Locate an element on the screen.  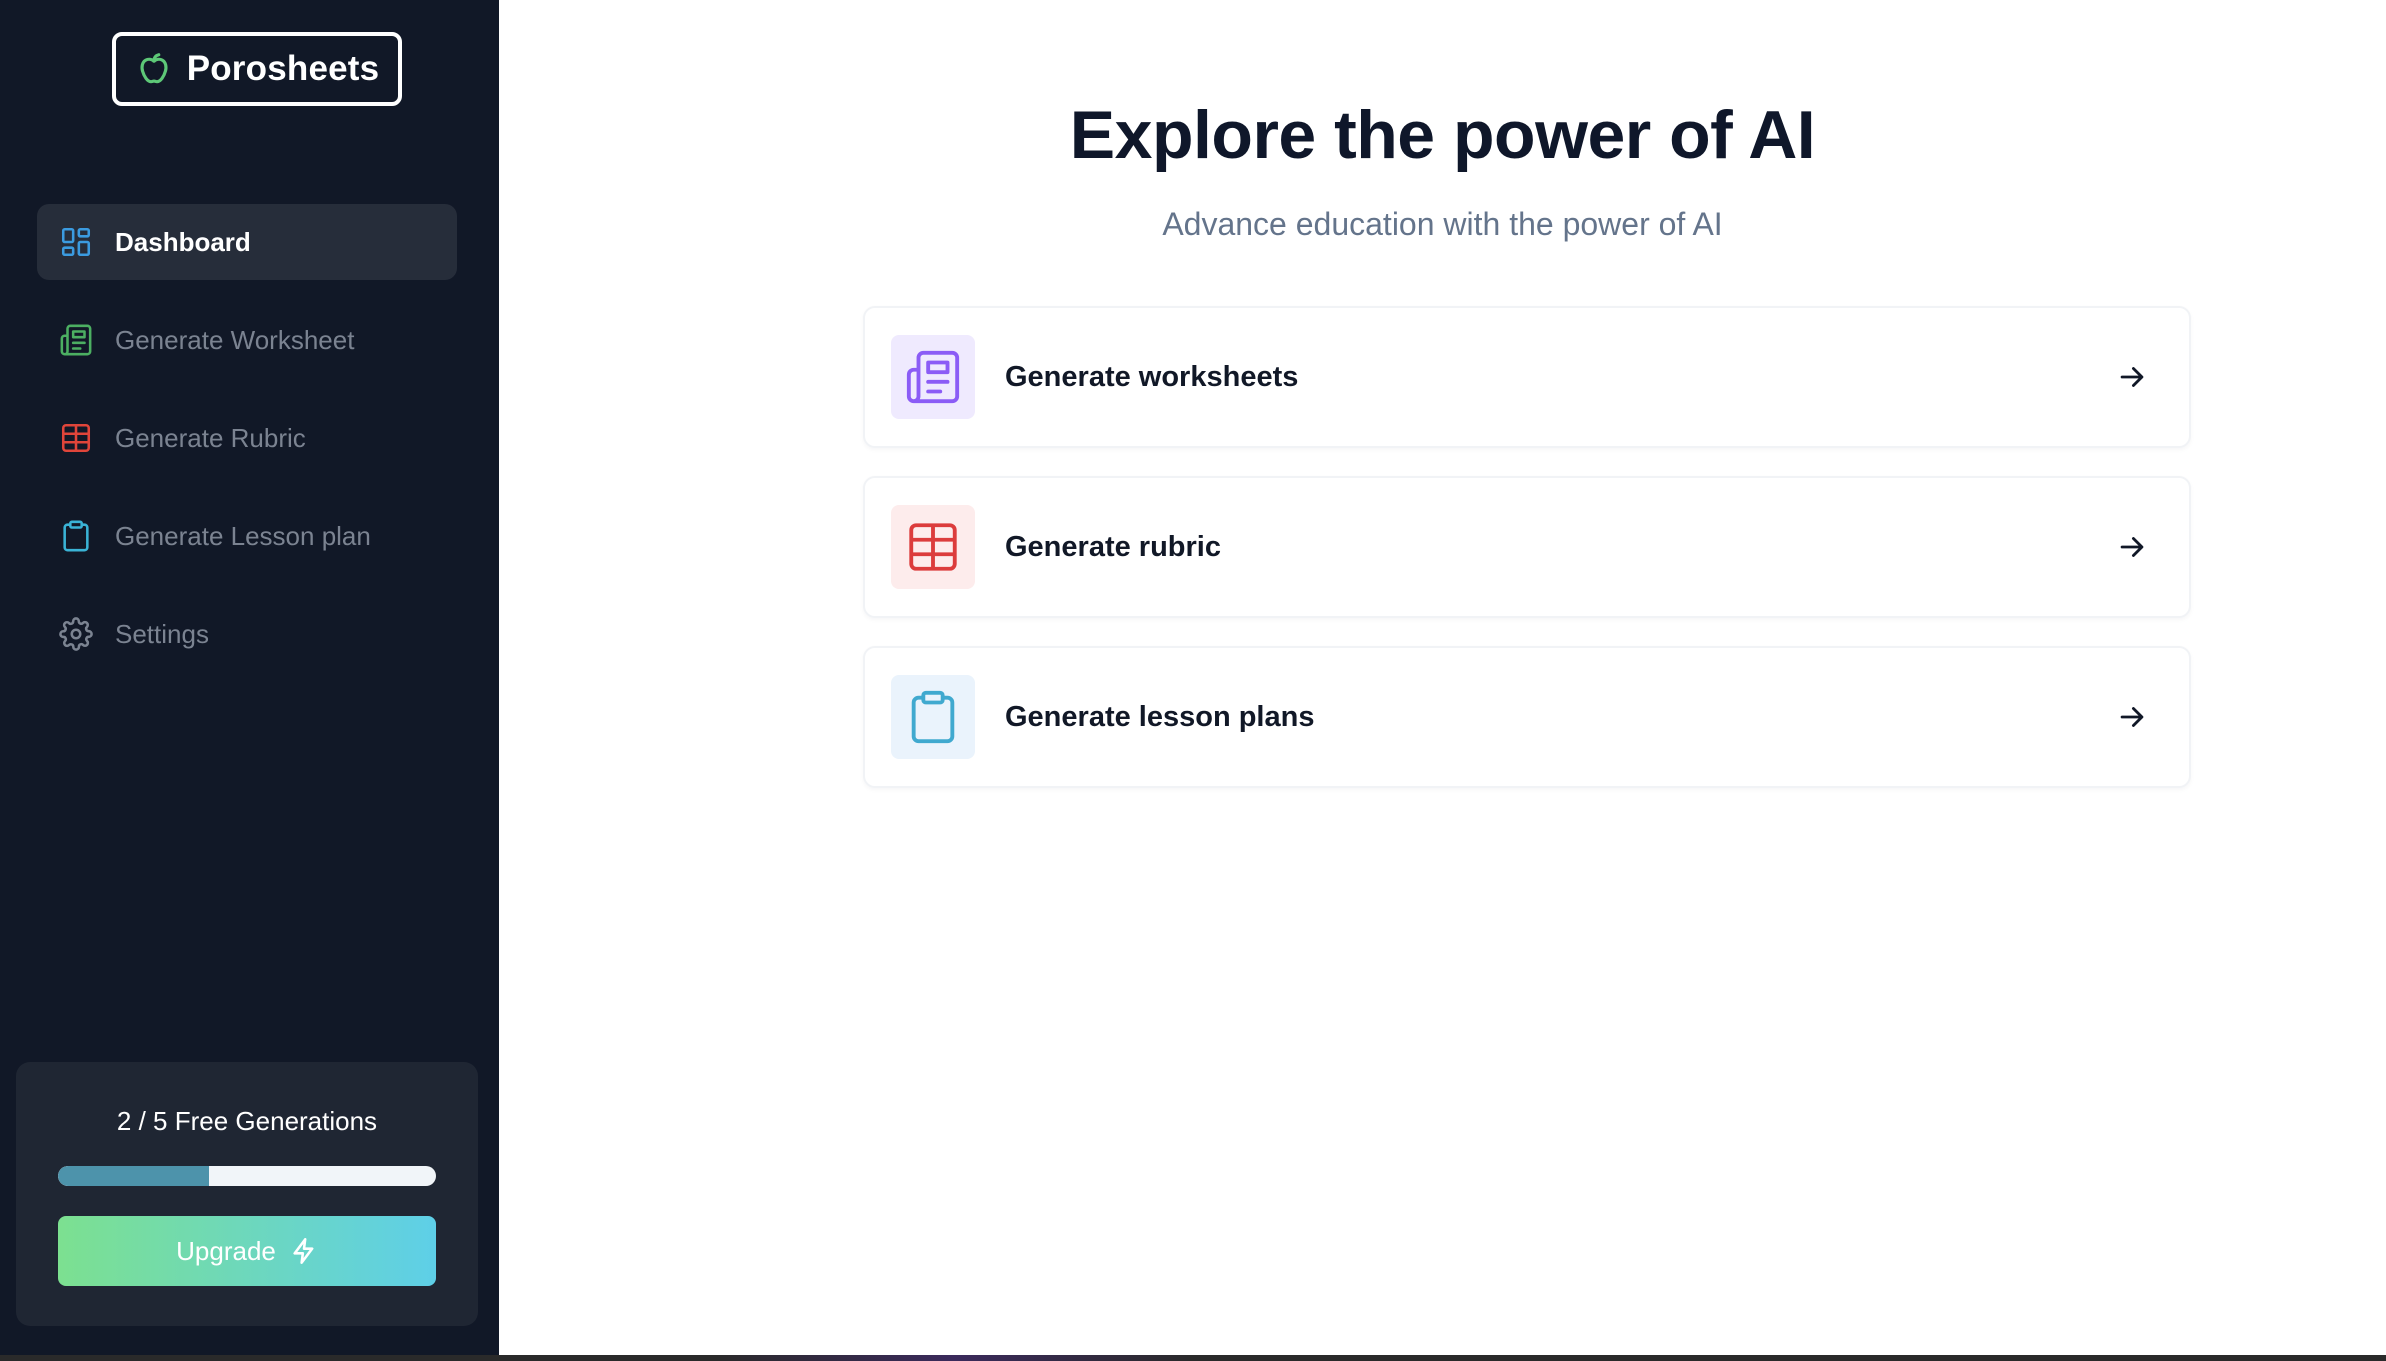
sidebar-item-label: Settings is located at coordinates (162, 633).